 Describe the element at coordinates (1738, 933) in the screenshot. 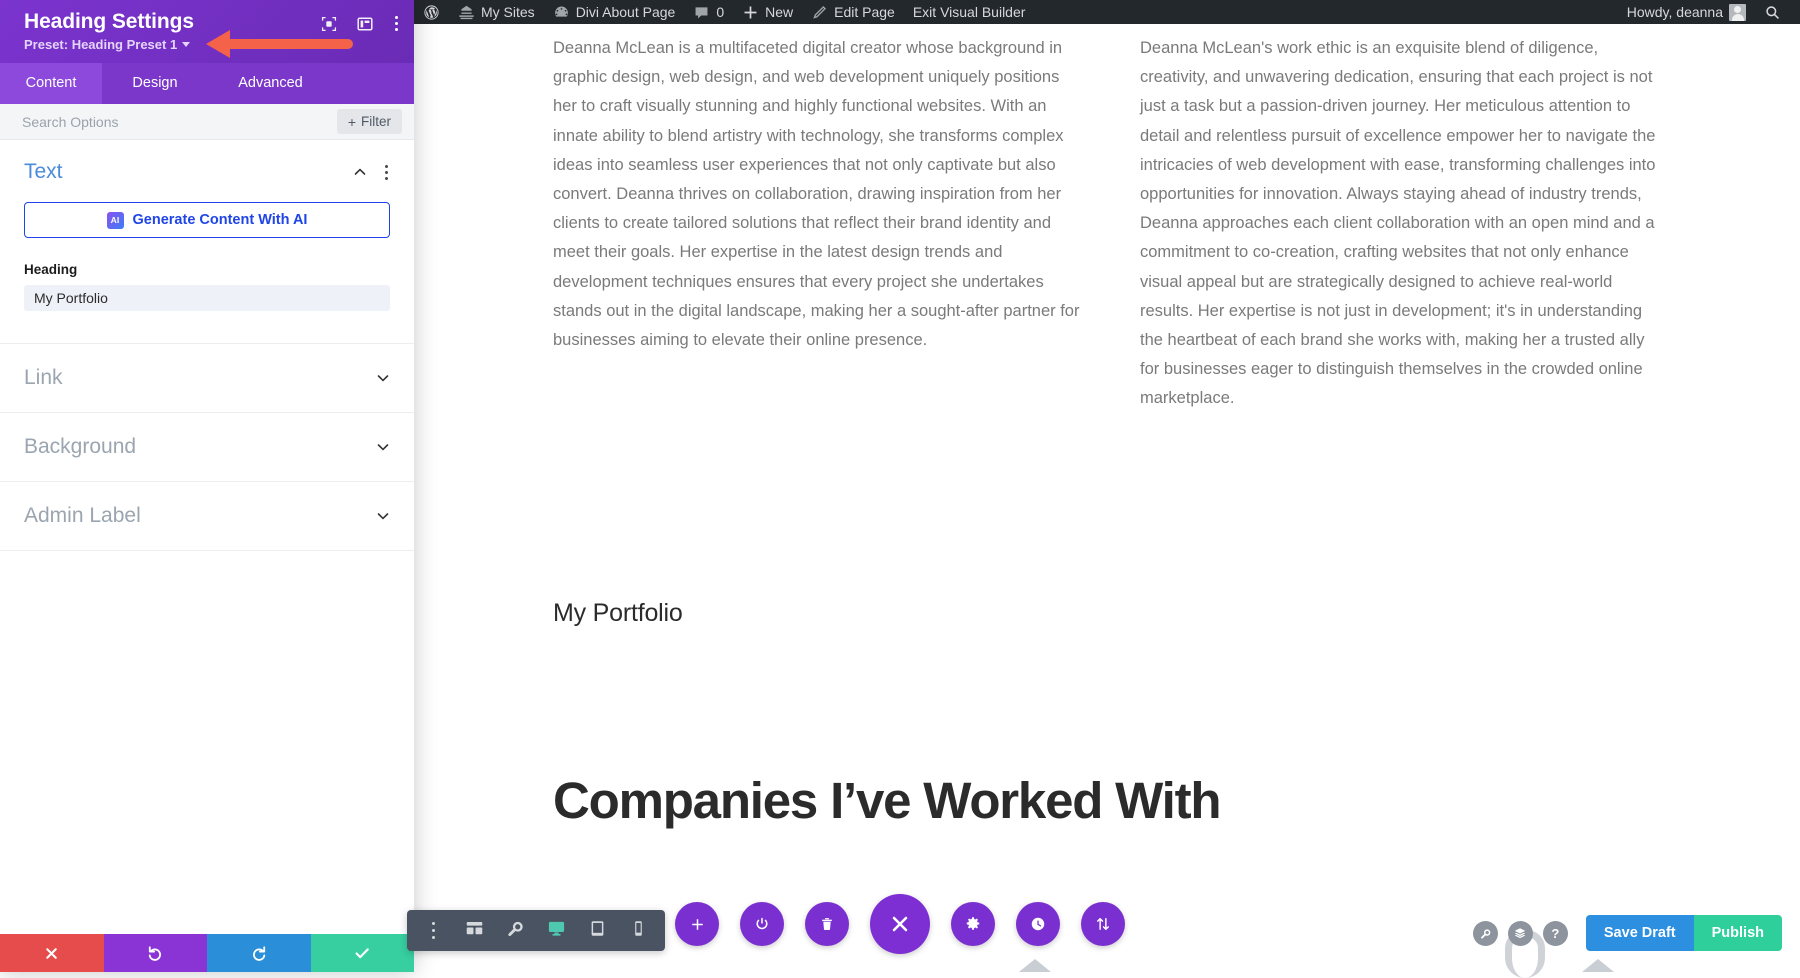

I see `publish-button: Publish` at that location.